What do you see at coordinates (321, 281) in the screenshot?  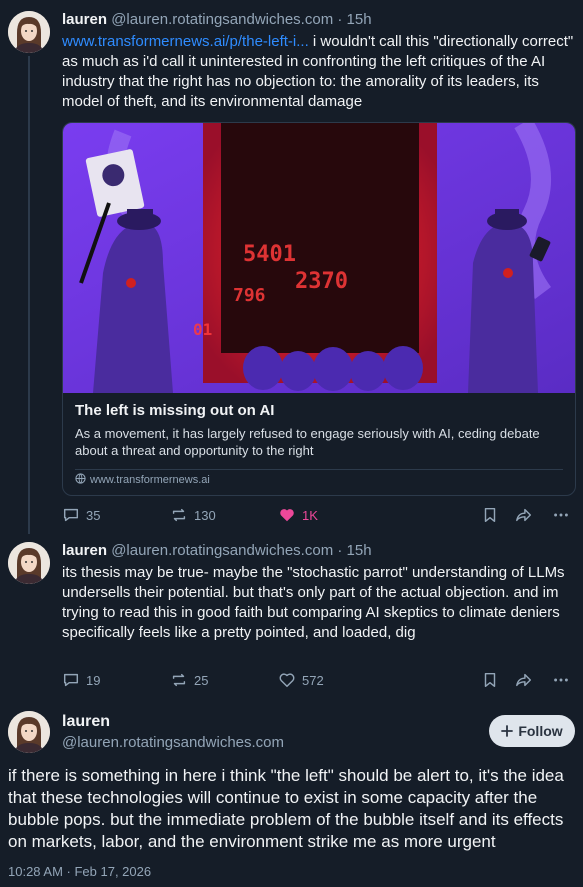 I see `image-number: 2370` at bounding box center [321, 281].